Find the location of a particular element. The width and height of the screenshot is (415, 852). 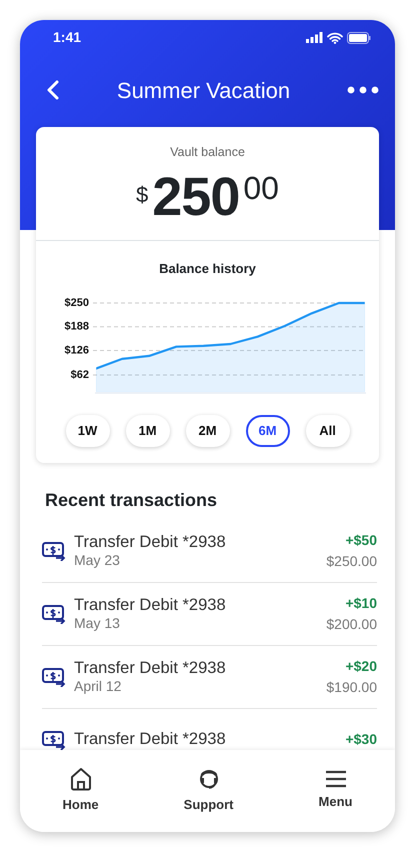

nav-tab: Support is located at coordinates (209, 791).